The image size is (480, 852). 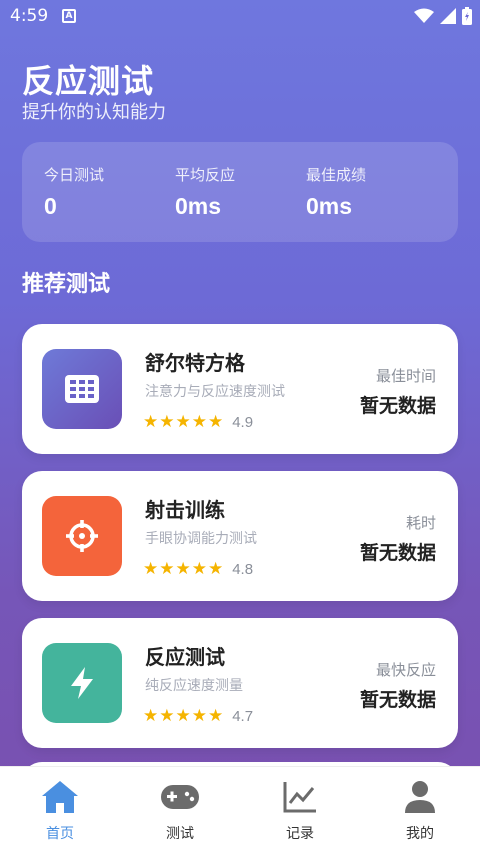 I want to click on gamepad-icon, so click(x=180, y=797).